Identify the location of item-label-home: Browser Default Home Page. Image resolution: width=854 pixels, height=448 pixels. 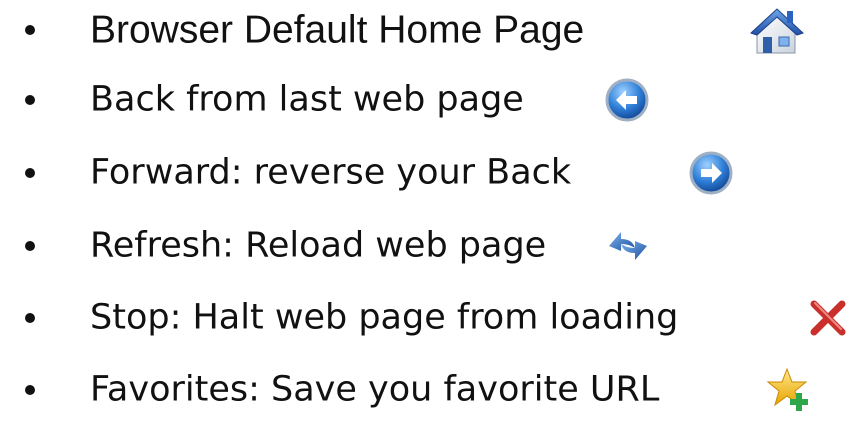
(337, 30).